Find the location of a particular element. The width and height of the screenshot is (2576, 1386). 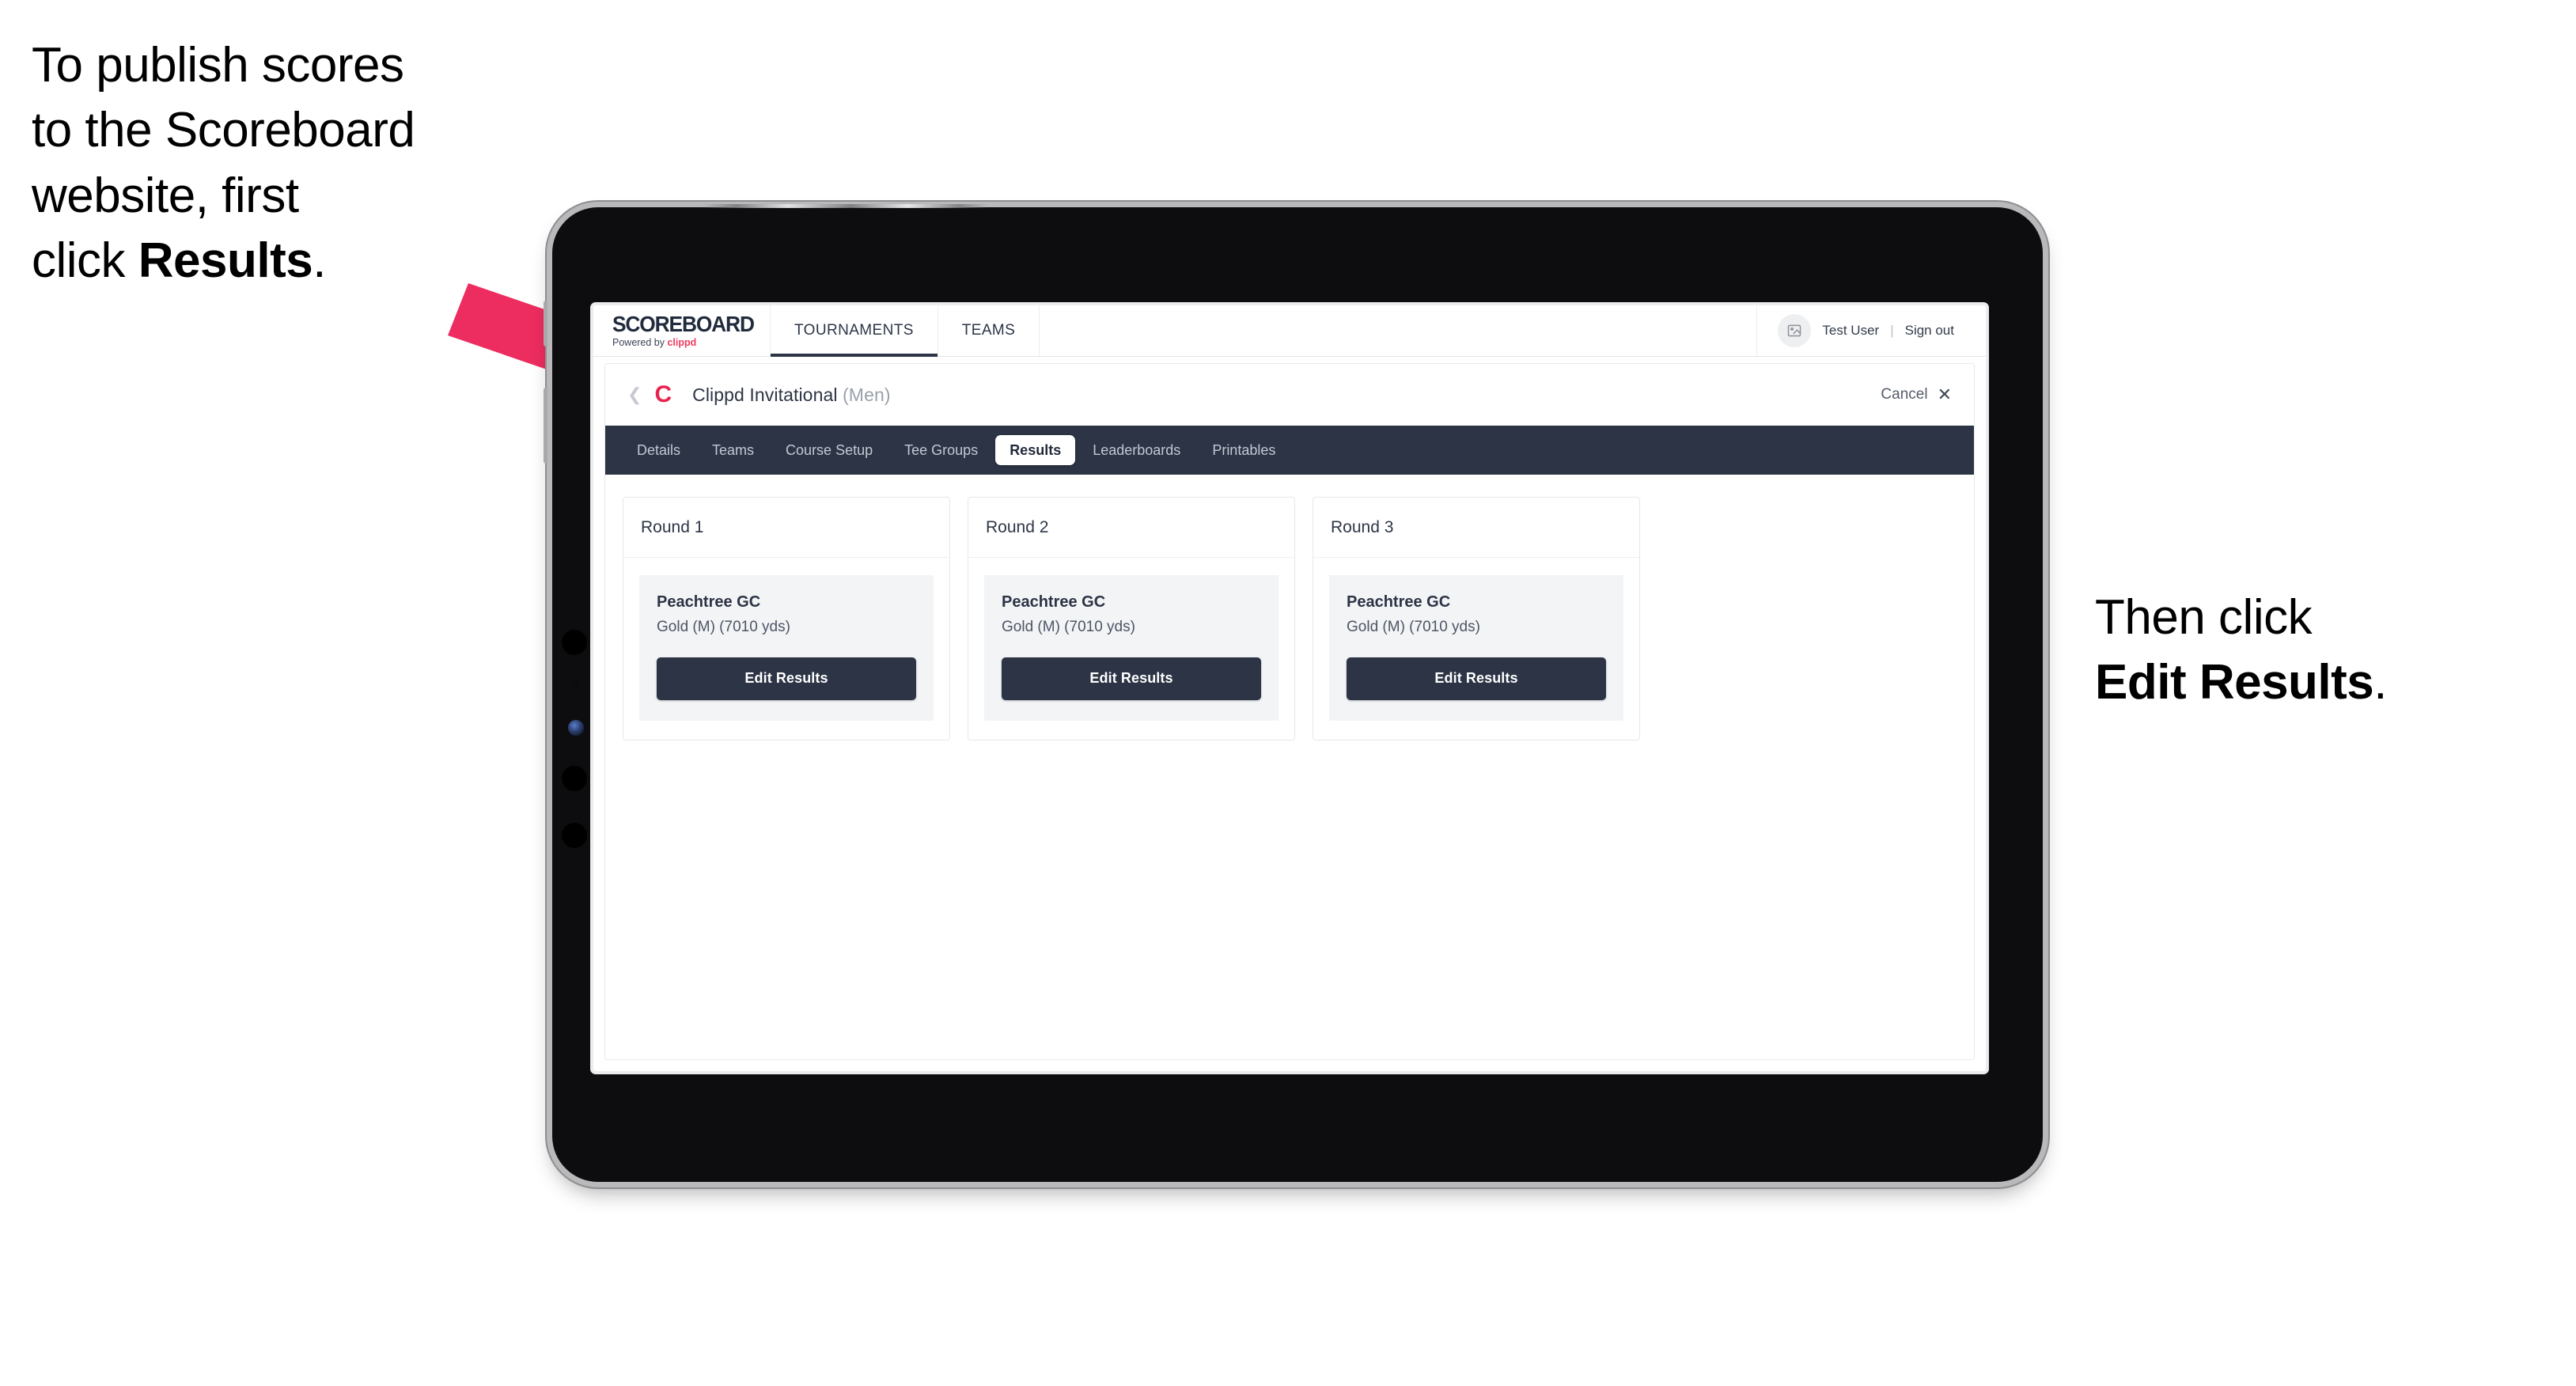

annotation-text-right: Then click Edit Results. is located at coordinates (2308, 651).